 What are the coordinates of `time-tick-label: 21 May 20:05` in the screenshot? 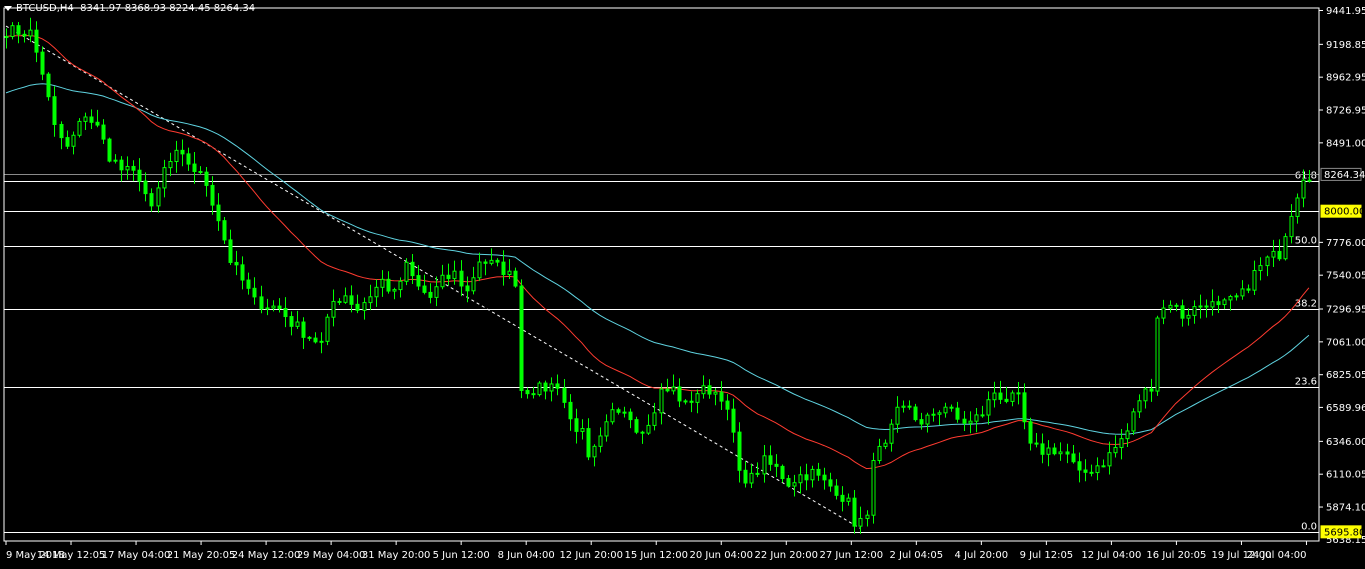 It's located at (201, 555).